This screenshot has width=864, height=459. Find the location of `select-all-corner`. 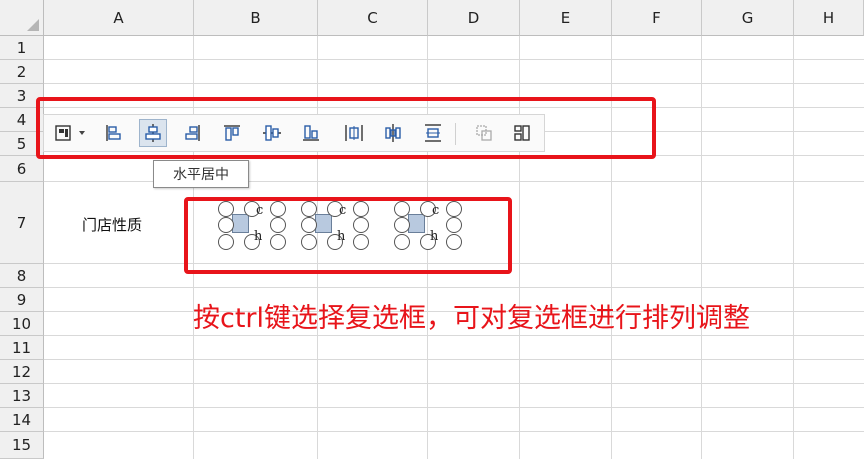

select-all-corner is located at coordinates (22, 18).